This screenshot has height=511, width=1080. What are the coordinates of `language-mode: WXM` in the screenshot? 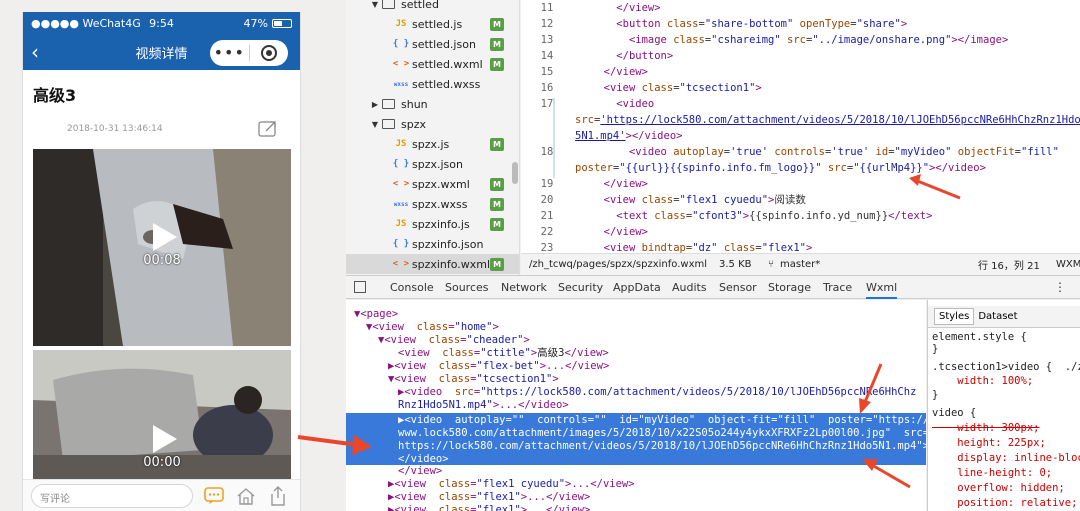 It's located at (1068, 264).